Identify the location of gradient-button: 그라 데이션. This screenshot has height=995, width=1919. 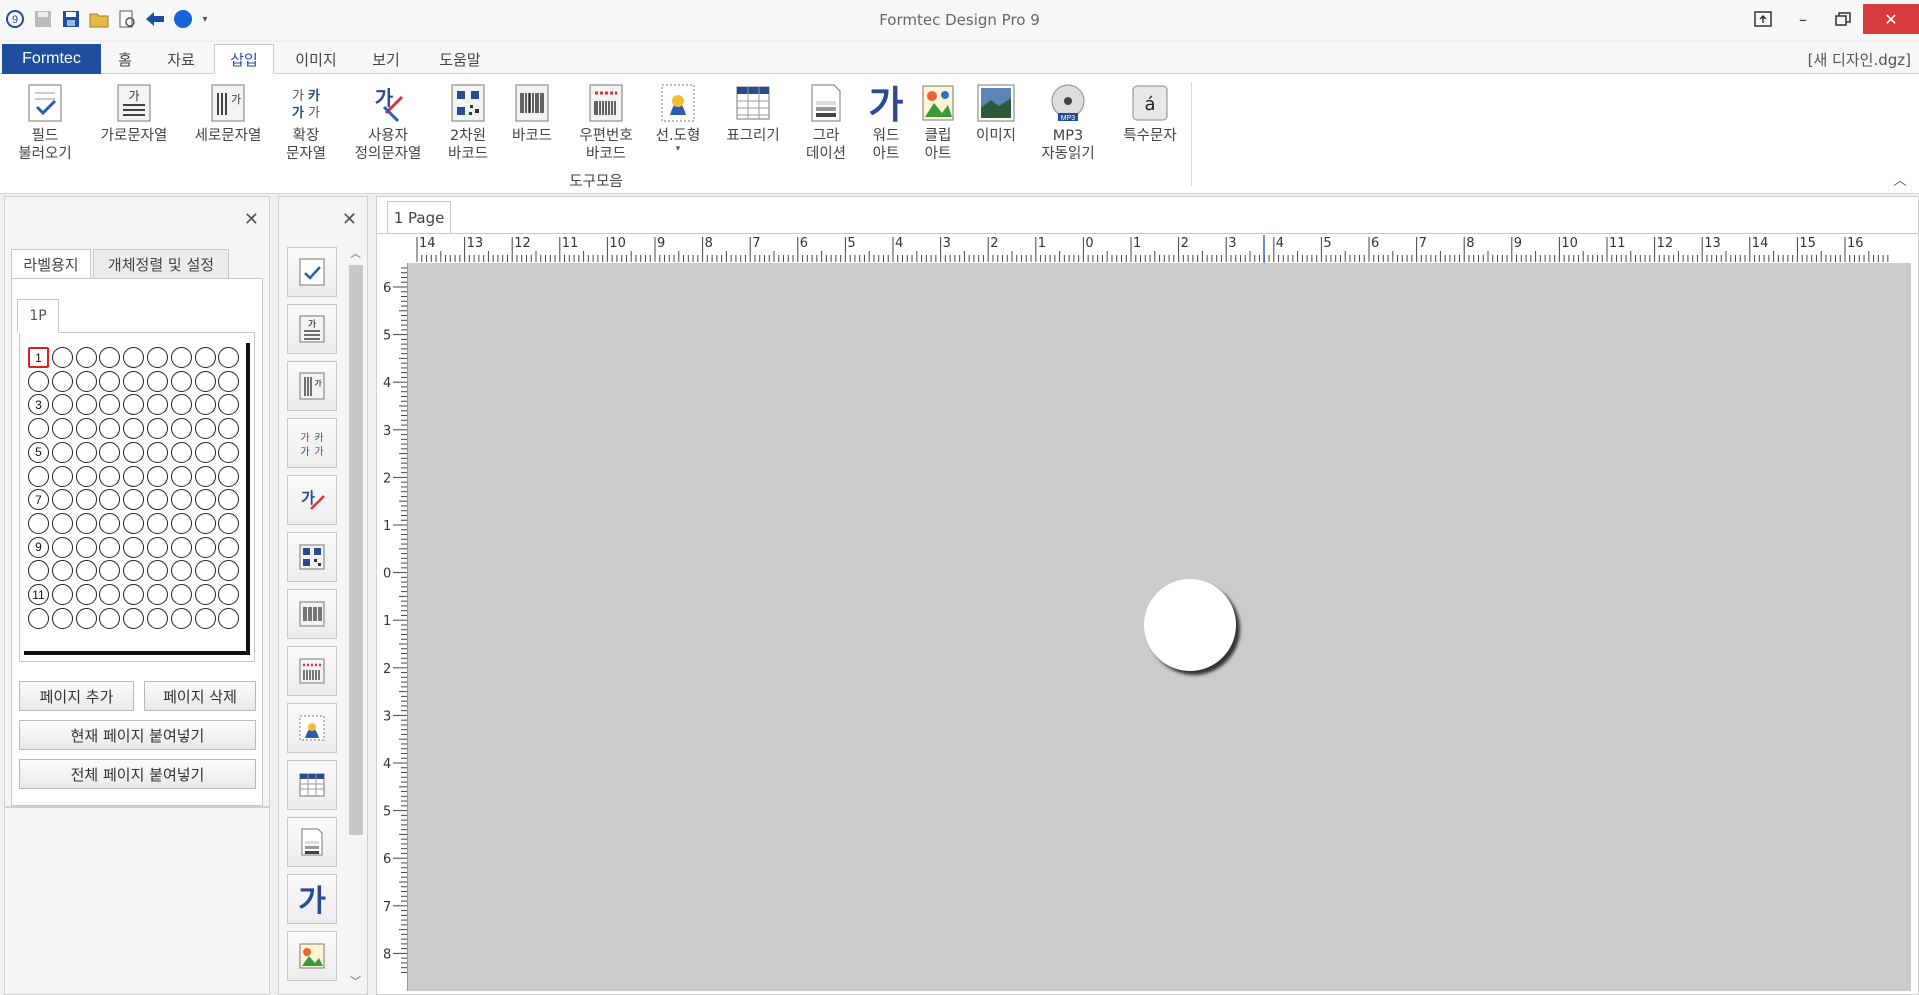
(826, 122).